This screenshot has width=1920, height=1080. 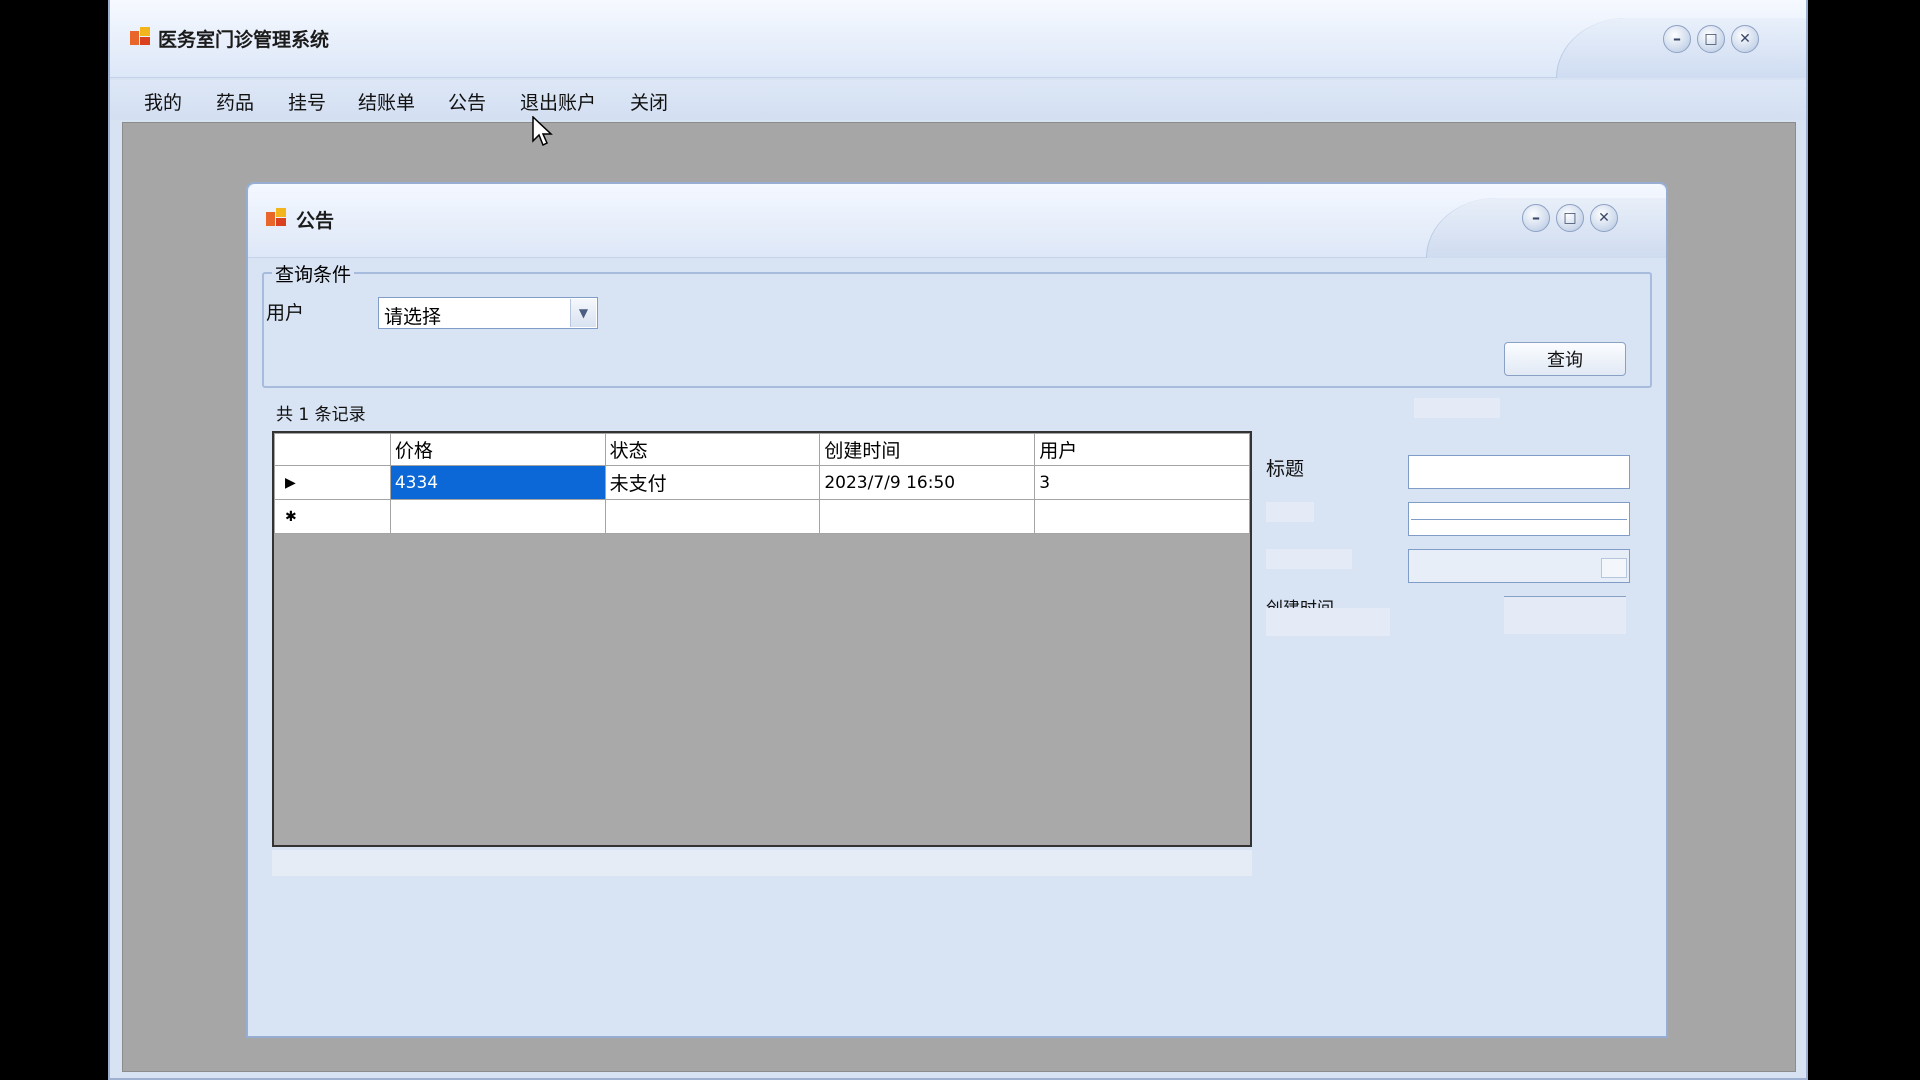 I want to click on grid-horizontal-scrollbar, so click(x=762, y=863).